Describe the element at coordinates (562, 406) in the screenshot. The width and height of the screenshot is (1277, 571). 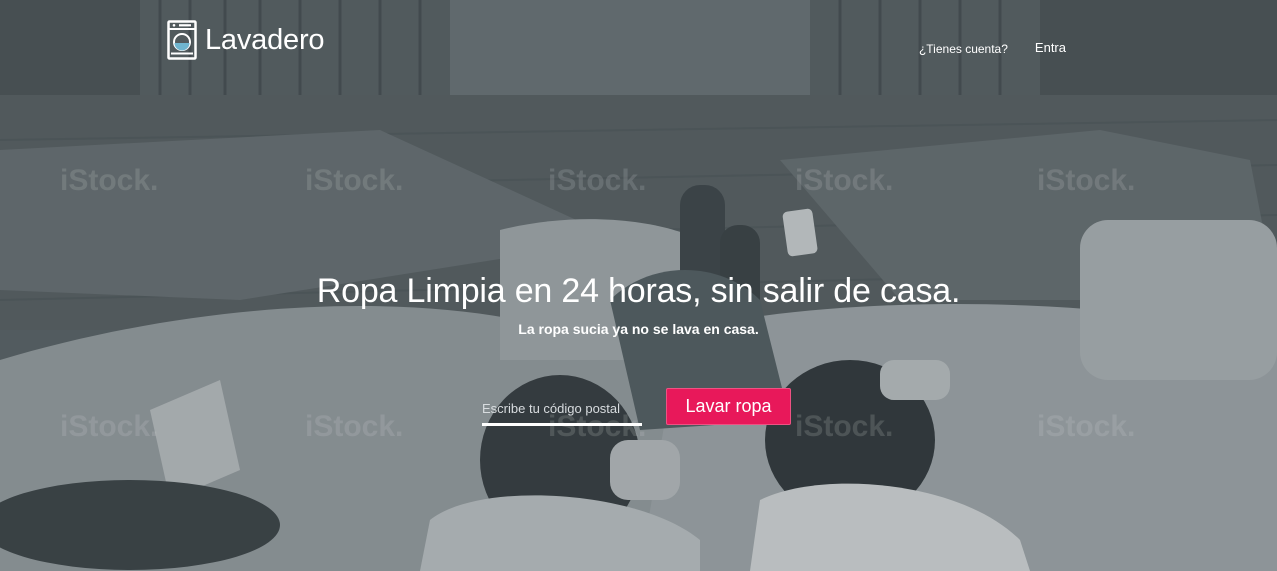
I see `postal-code-input` at that location.